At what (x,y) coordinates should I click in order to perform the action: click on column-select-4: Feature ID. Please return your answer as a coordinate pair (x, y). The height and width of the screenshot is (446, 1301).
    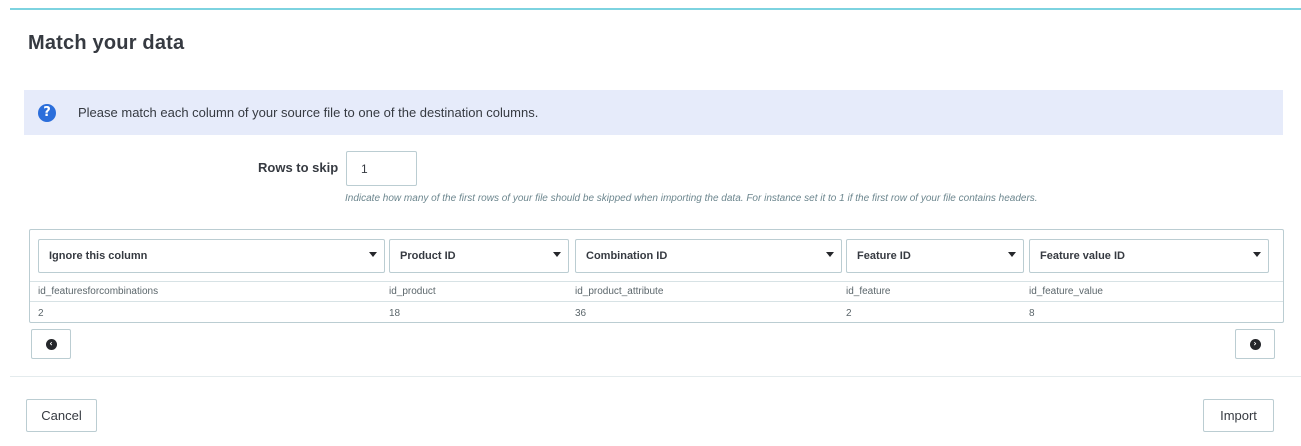
    Looking at the image, I should click on (935, 256).